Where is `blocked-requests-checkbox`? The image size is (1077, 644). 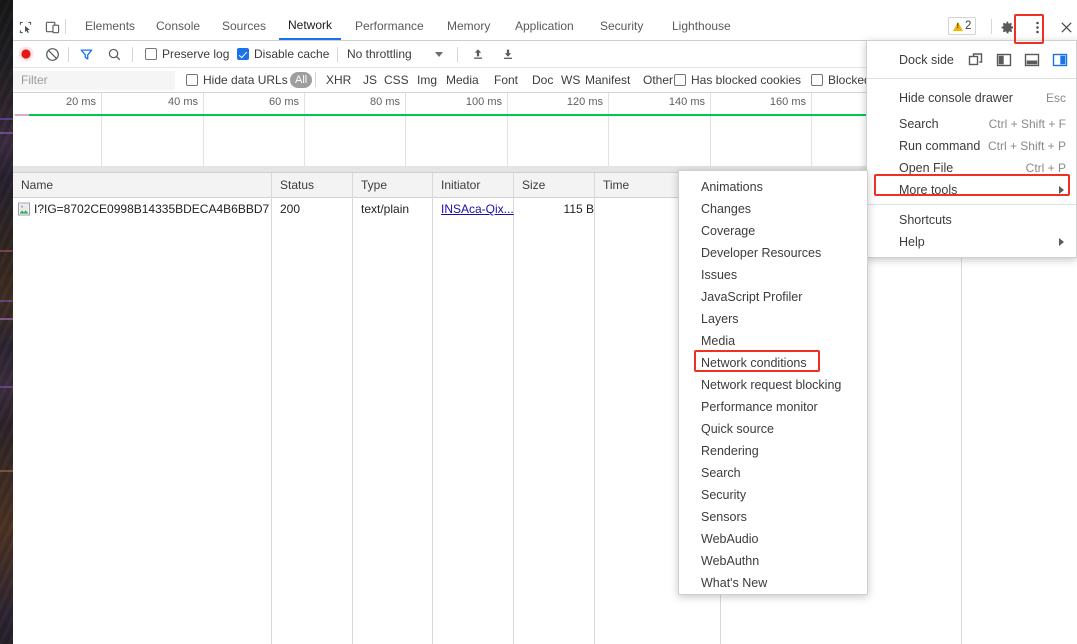
blocked-requests-checkbox is located at coordinates (817, 80).